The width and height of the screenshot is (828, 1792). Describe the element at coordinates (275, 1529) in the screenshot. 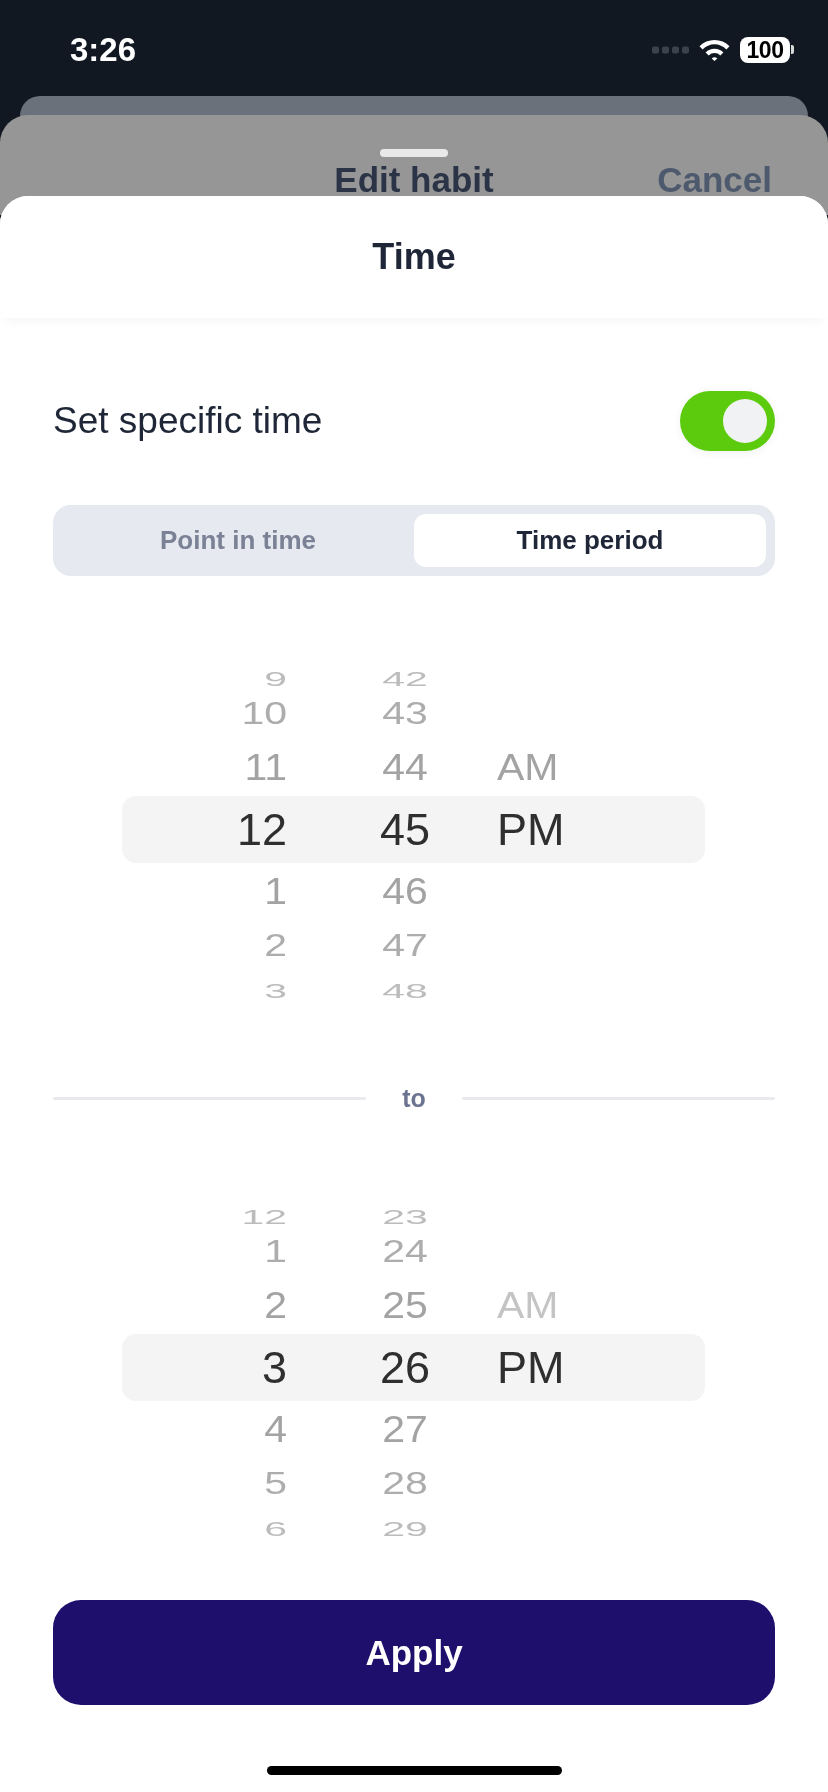

I see `hour-option: 6` at that location.